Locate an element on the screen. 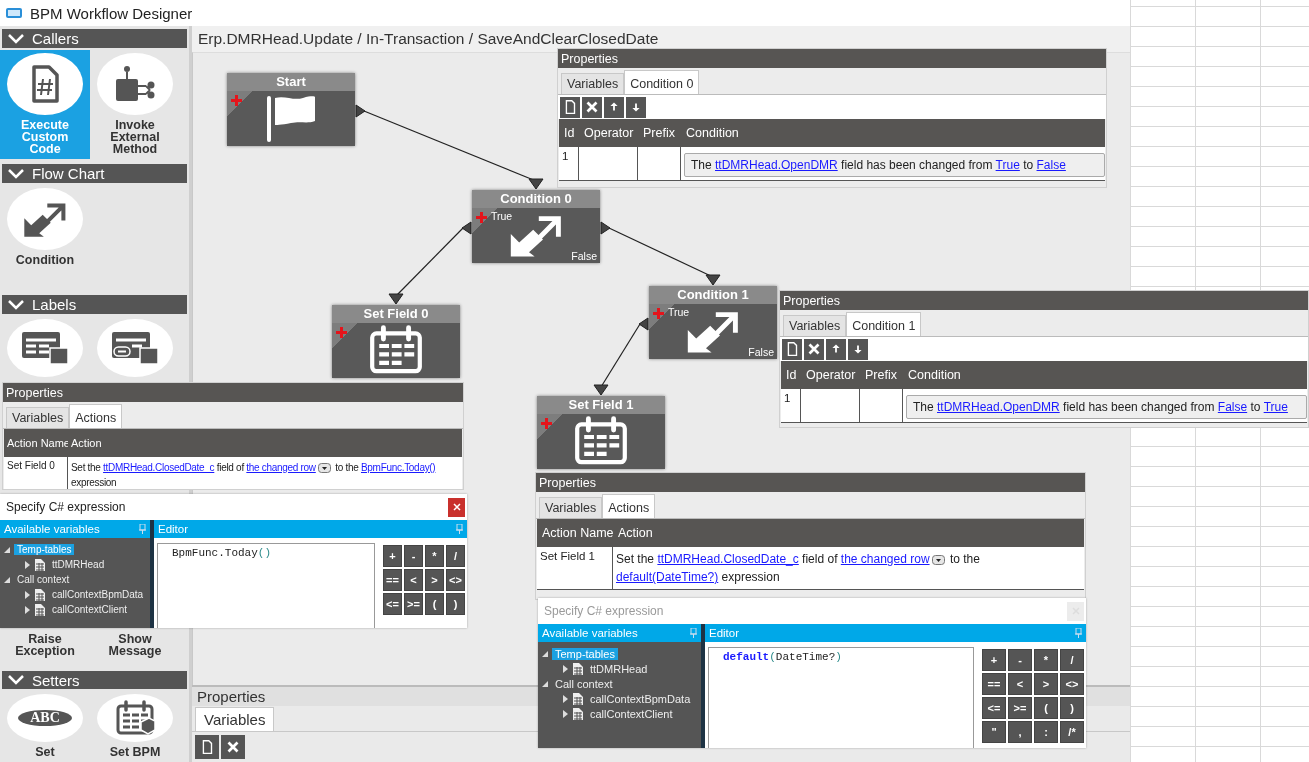  close-button is located at coordinates (456, 507).